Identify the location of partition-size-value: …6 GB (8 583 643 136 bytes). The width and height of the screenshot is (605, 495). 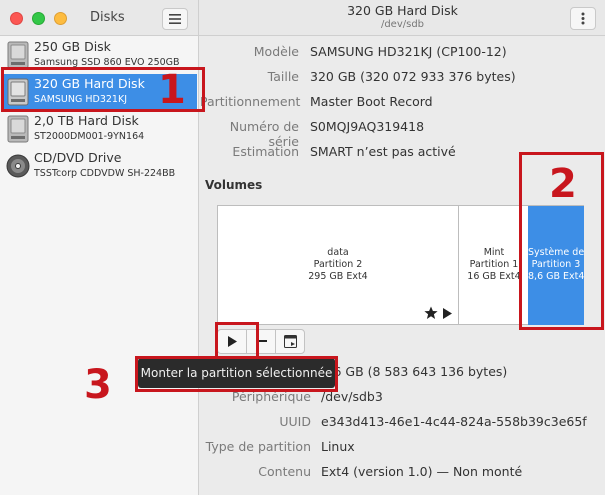
(414, 371).